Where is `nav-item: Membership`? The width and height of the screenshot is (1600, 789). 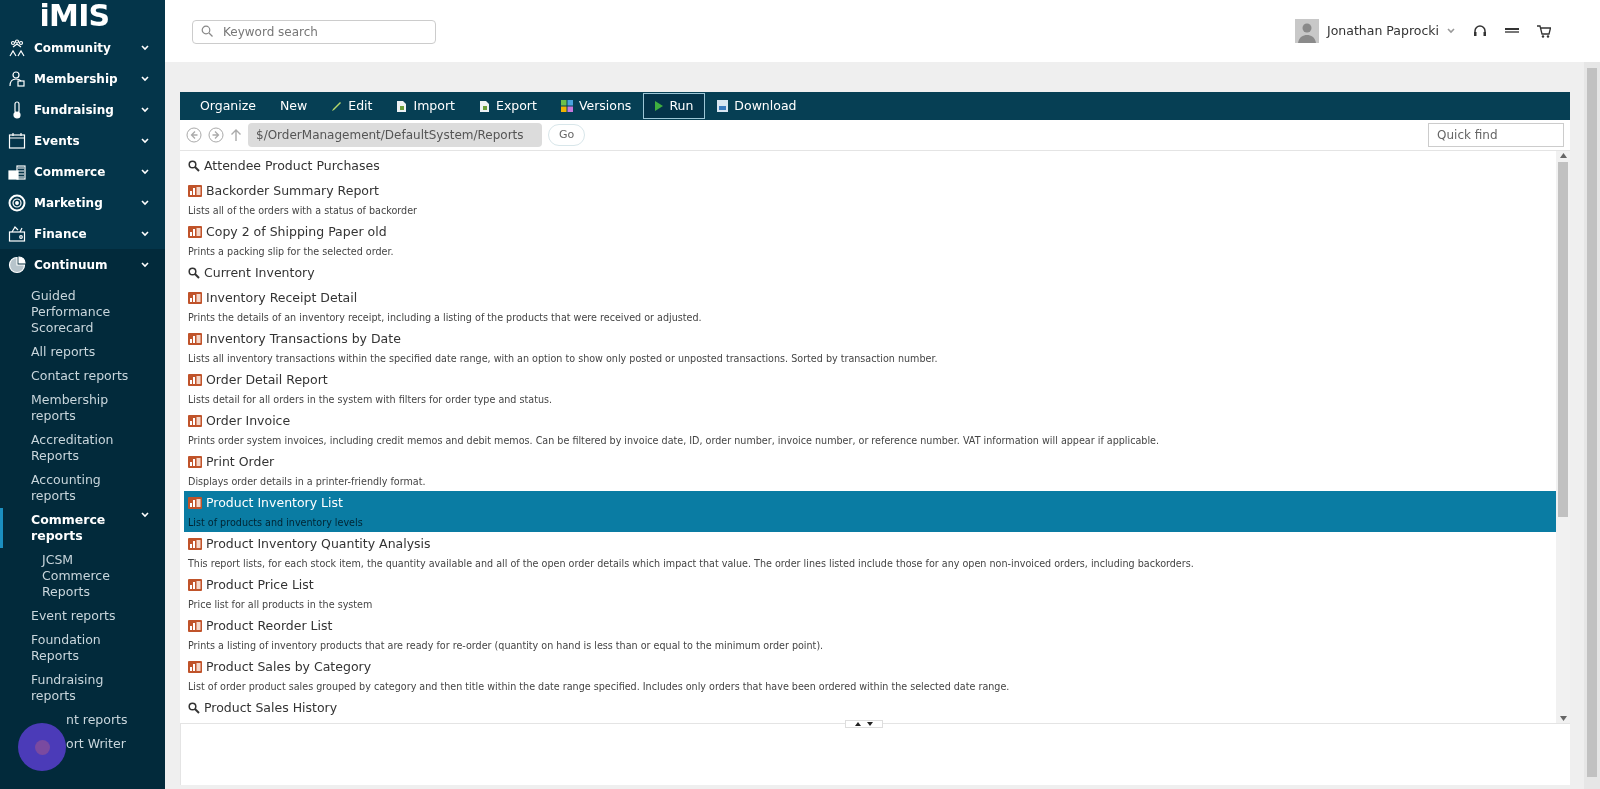 nav-item: Membership is located at coordinates (82, 78).